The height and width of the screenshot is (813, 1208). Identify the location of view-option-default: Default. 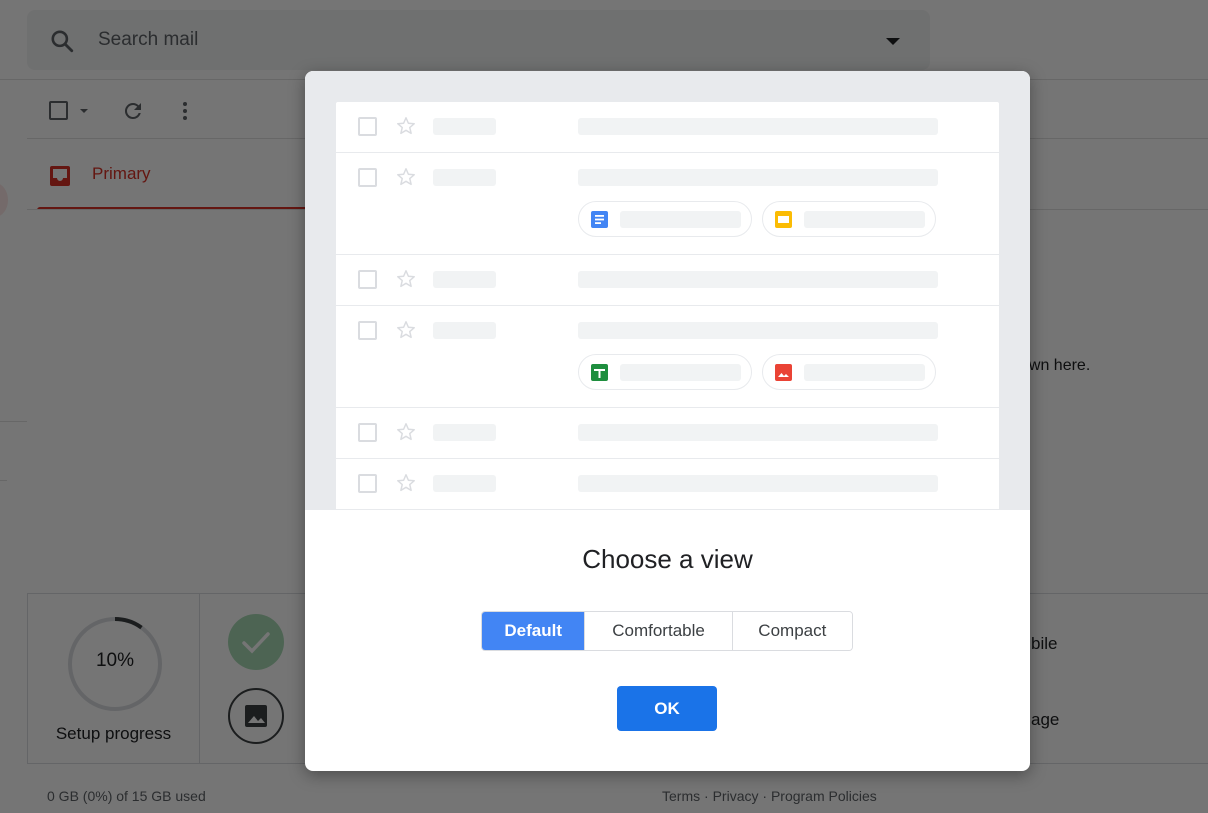
(534, 631).